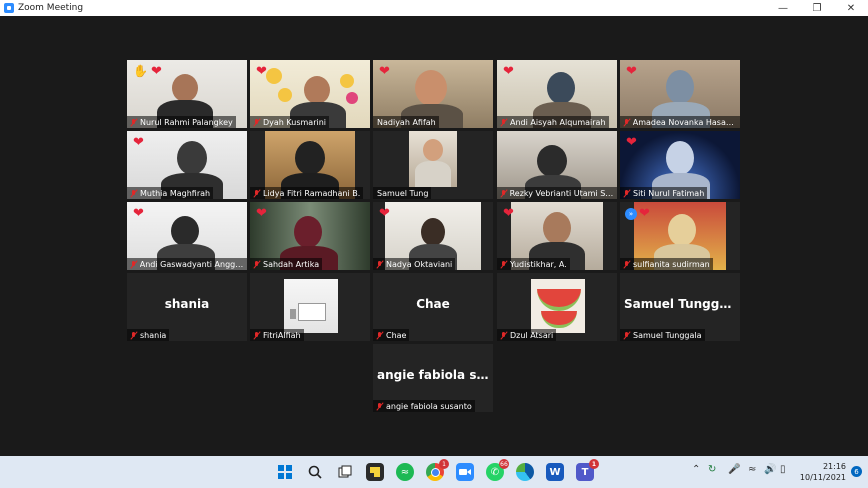 This screenshot has width=868, height=488. Describe the element at coordinates (406, 122) in the screenshot. I see `participant-name: Nadiyah Afifah` at that location.